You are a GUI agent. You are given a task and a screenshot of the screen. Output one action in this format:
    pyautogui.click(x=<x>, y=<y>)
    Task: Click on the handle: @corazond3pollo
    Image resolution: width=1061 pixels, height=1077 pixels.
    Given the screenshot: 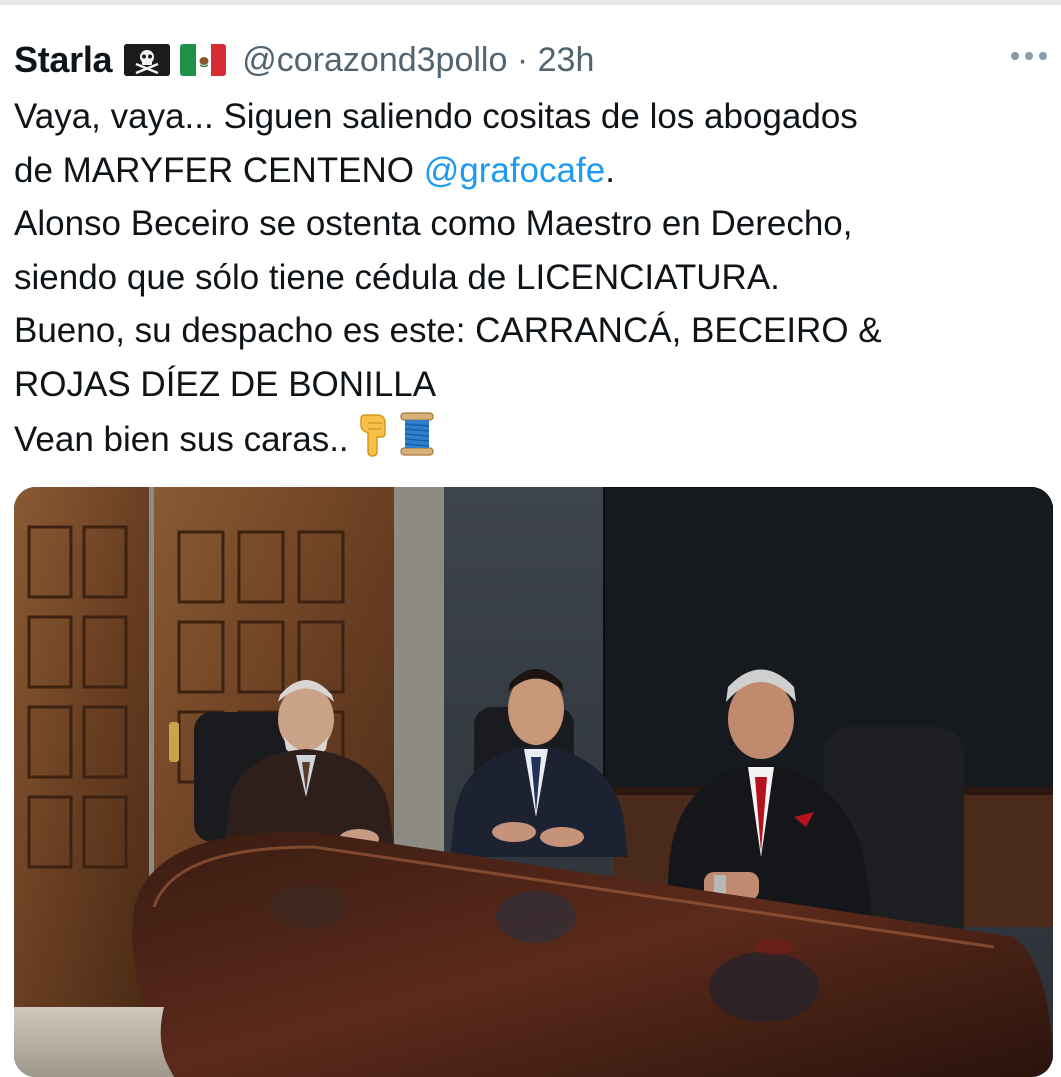 What is the action you would take?
    pyautogui.click(x=374, y=60)
    